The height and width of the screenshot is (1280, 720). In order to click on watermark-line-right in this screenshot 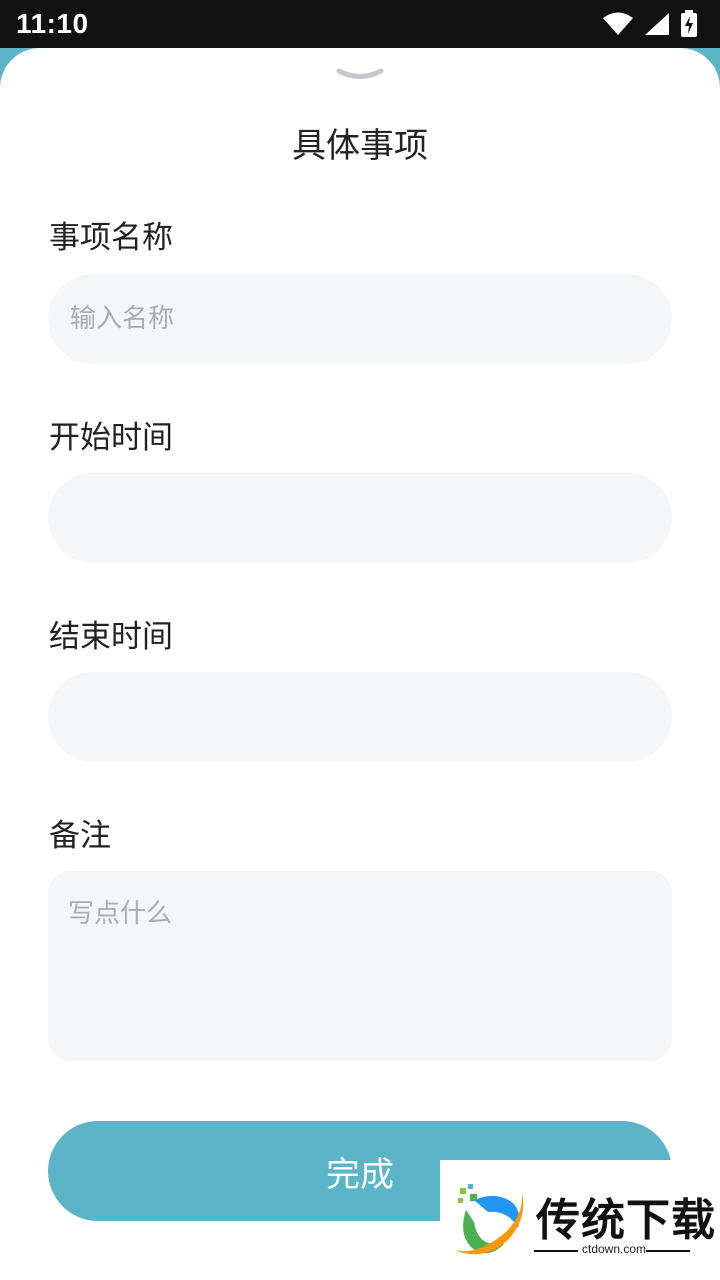, I will do `click(668, 1251)`.